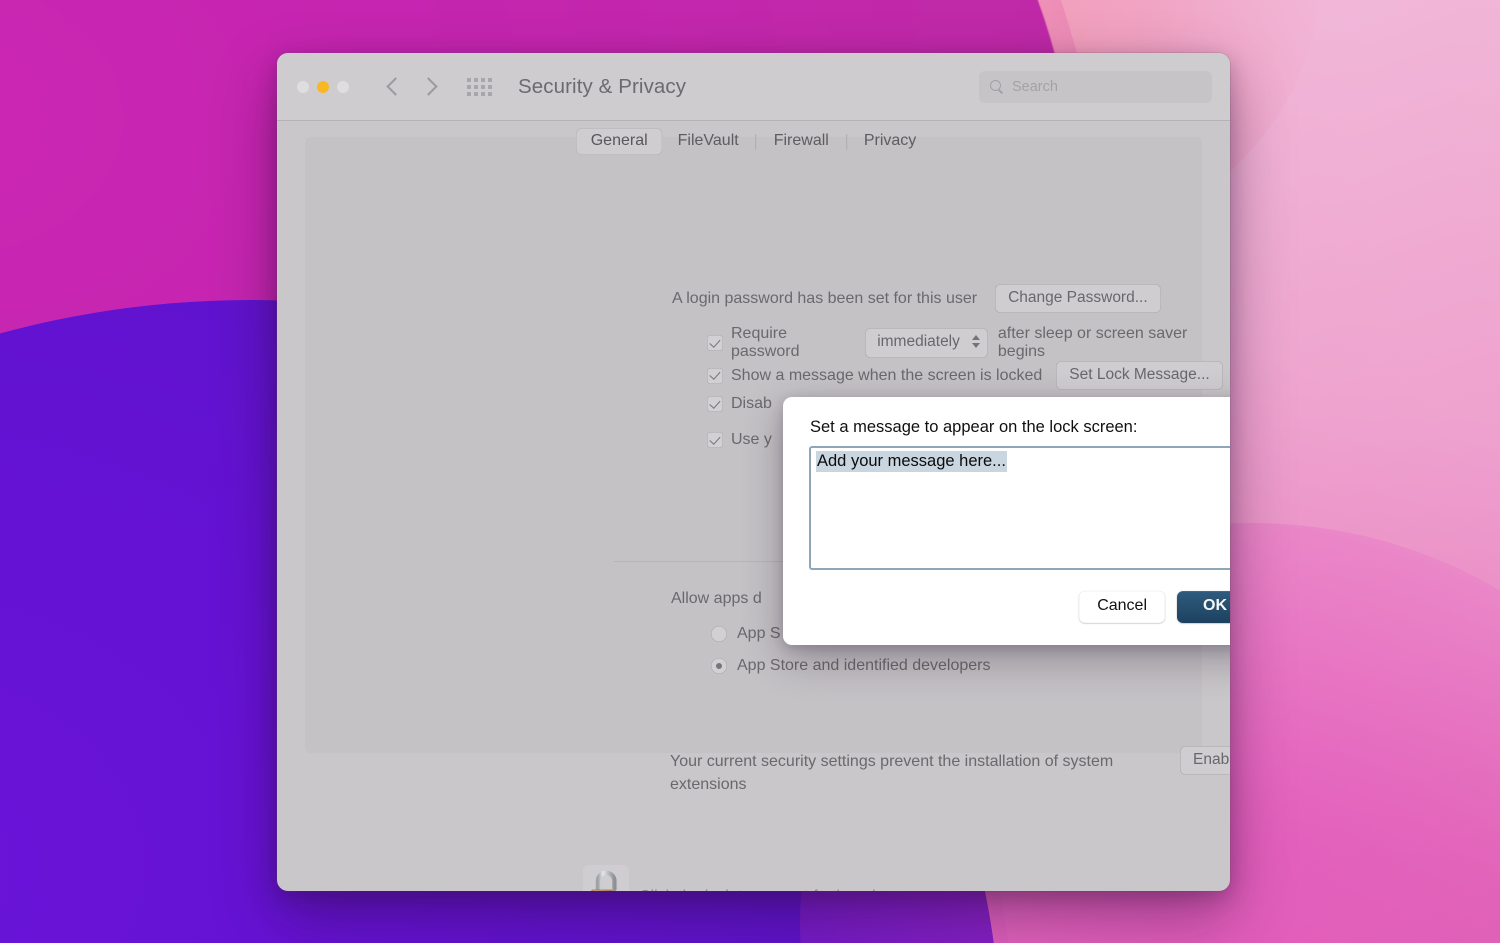  What do you see at coordinates (1035, 87) in the screenshot?
I see `search-placeholder: Search` at bounding box center [1035, 87].